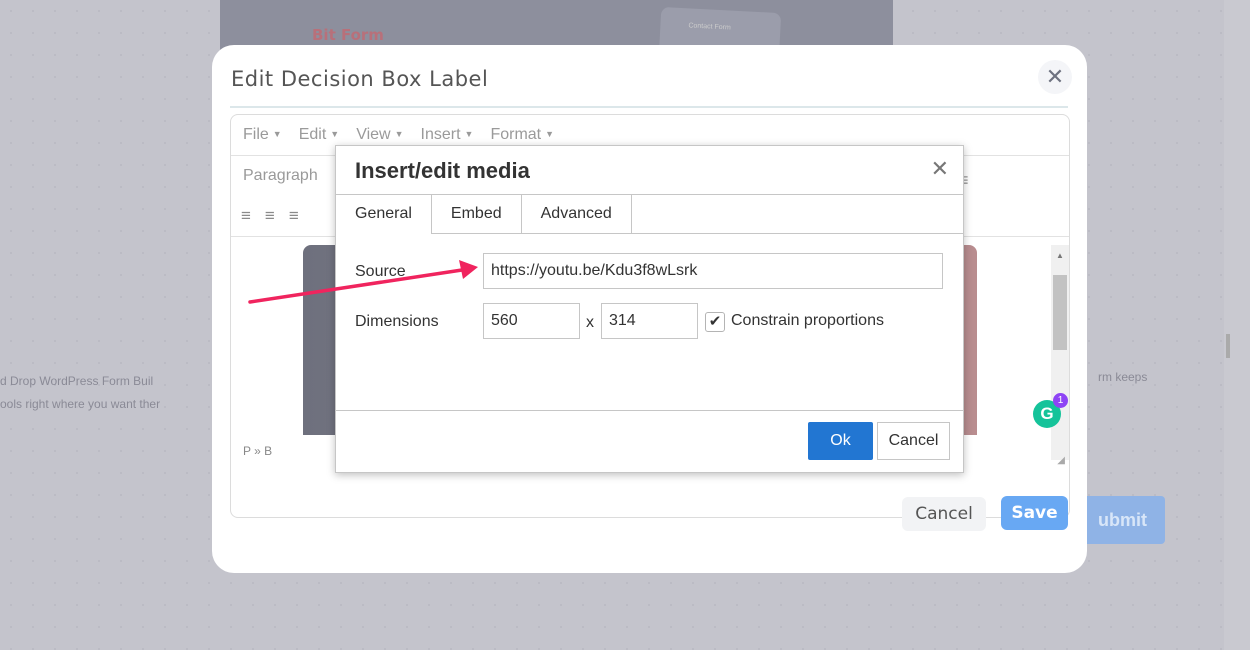  What do you see at coordinates (1047, 413) in the screenshot?
I see `grammarly-letter: G` at bounding box center [1047, 413].